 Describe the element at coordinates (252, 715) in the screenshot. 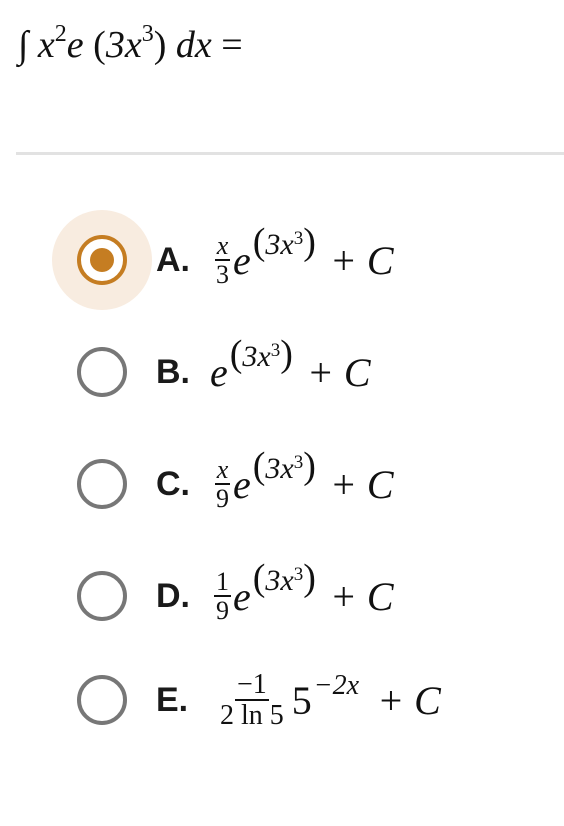

I see `fraction-denominator: 2 ln 5` at that location.